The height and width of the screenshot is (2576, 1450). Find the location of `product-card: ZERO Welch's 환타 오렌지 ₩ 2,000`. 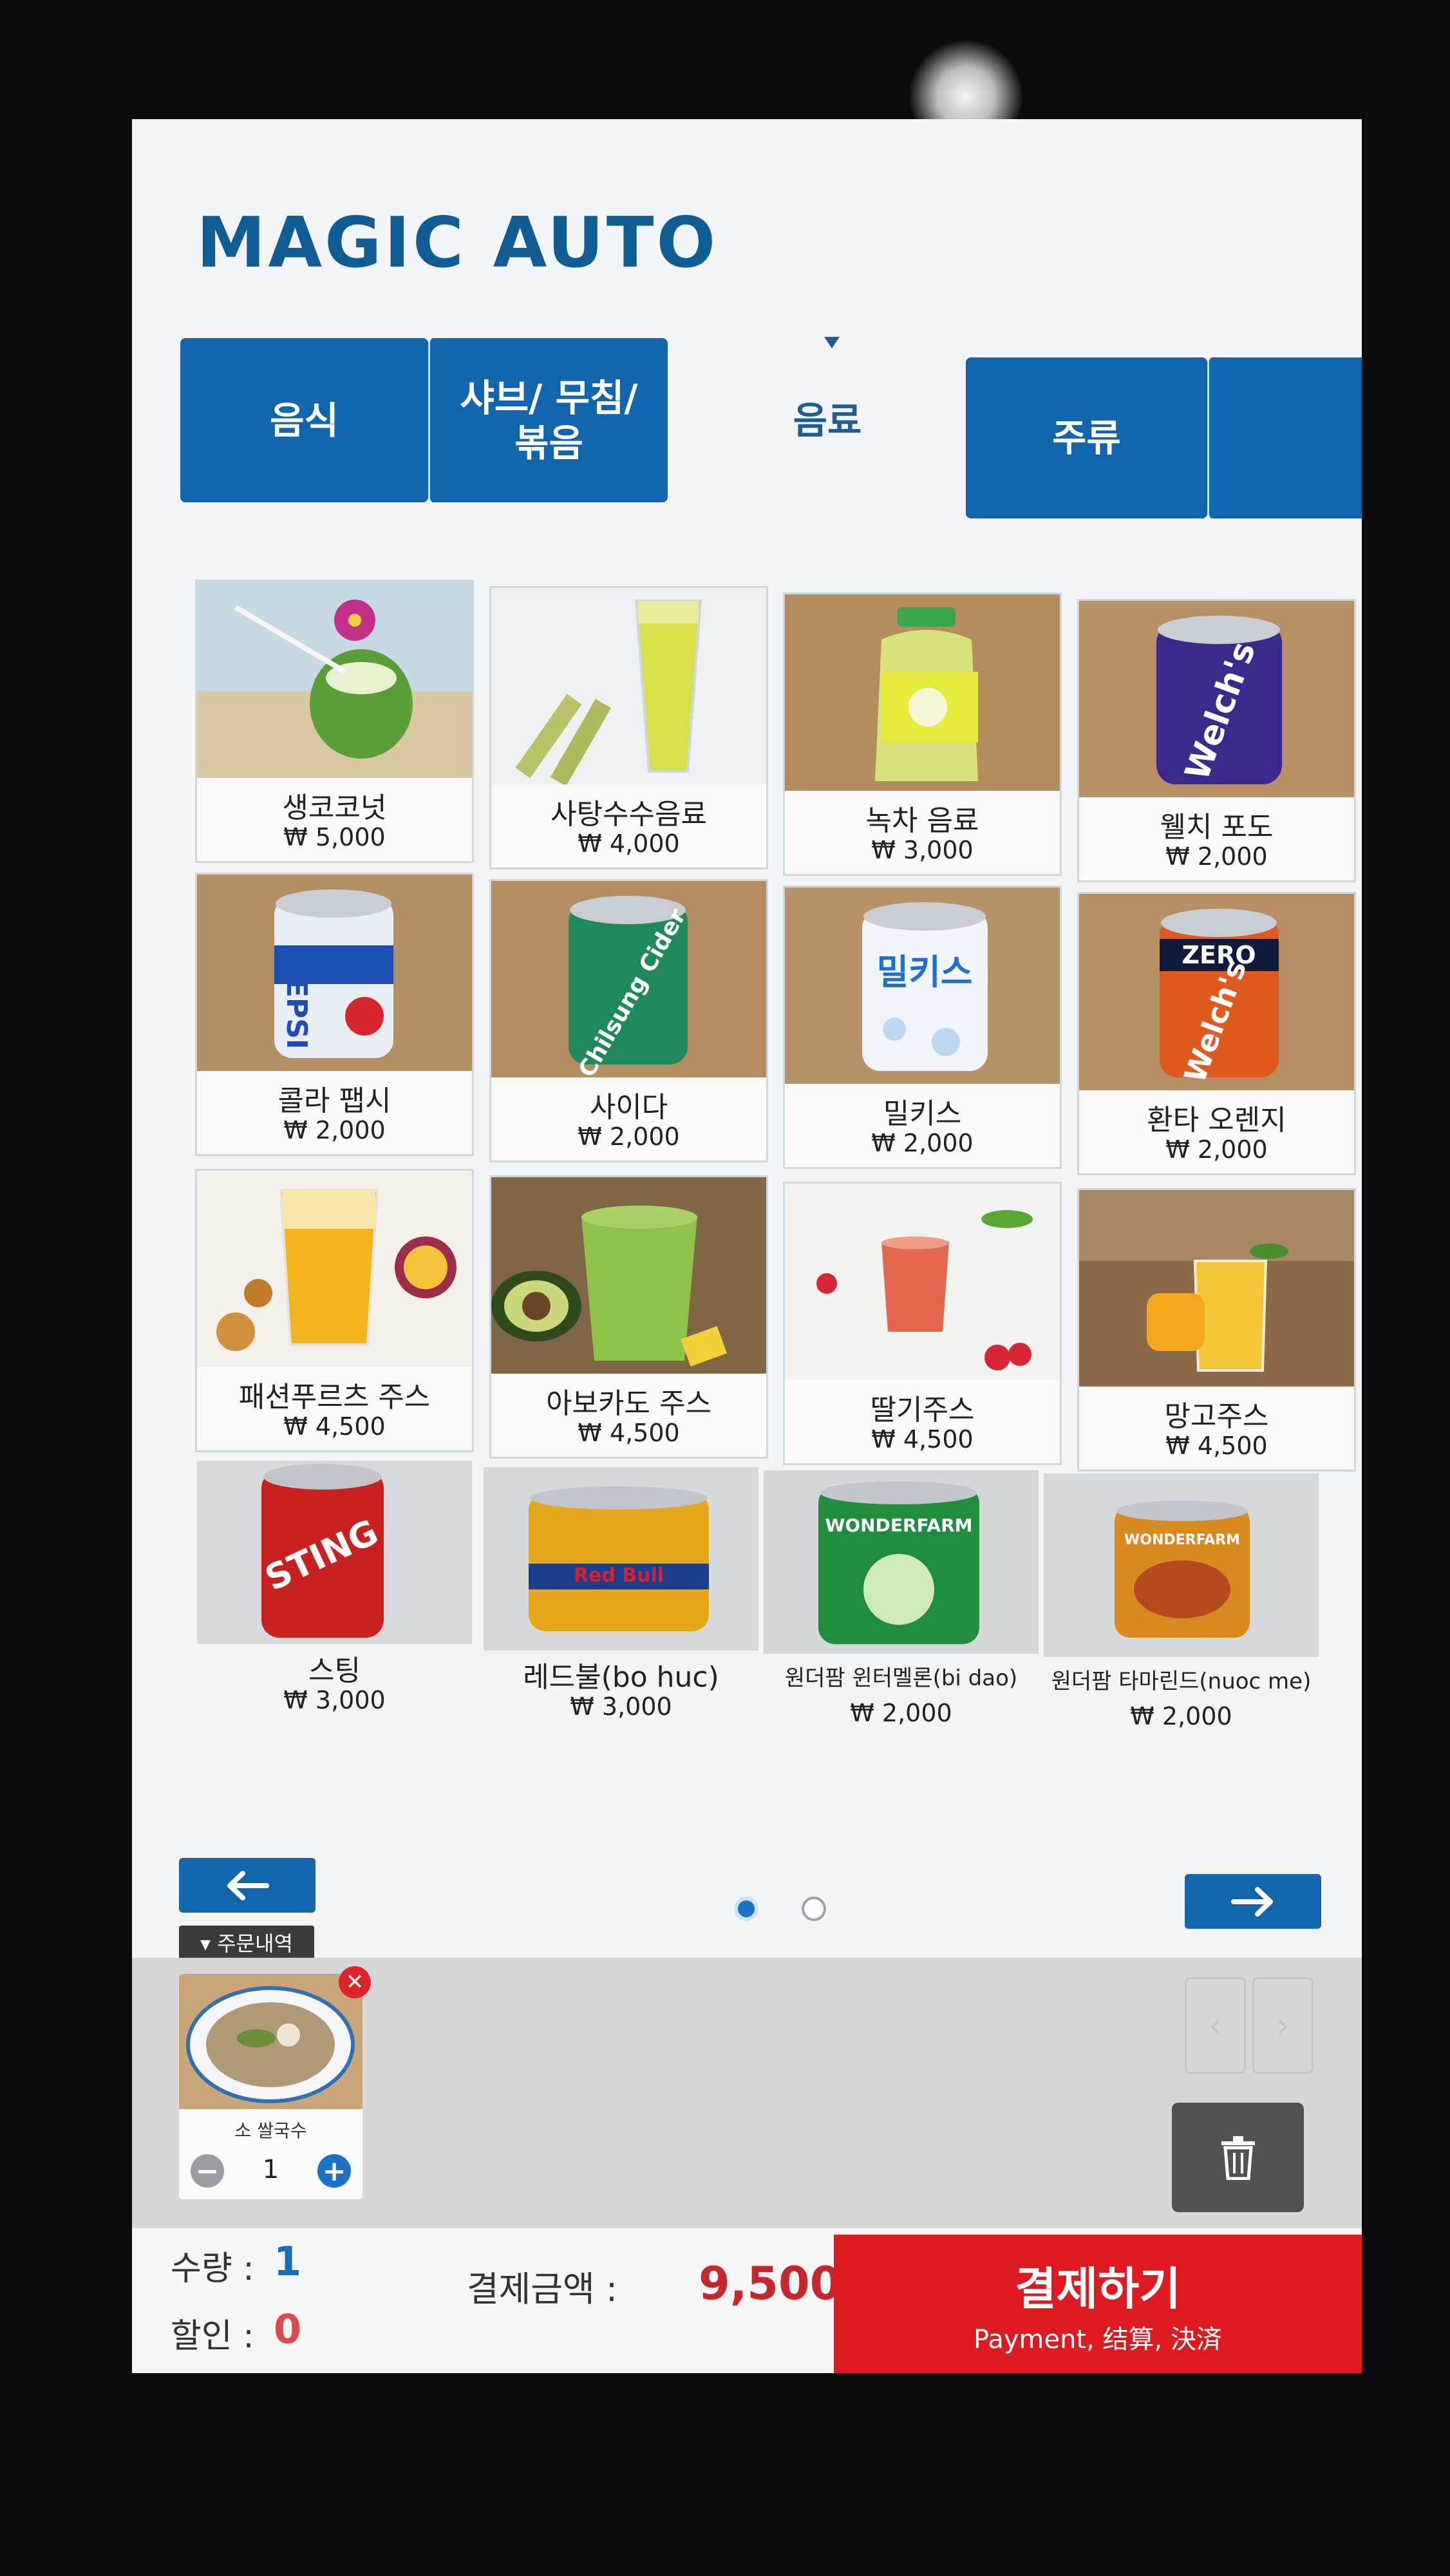

product-card: ZERO Welch's 환타 오렌지 ₩ 2,000 is located at coordinates (1216, 1033).